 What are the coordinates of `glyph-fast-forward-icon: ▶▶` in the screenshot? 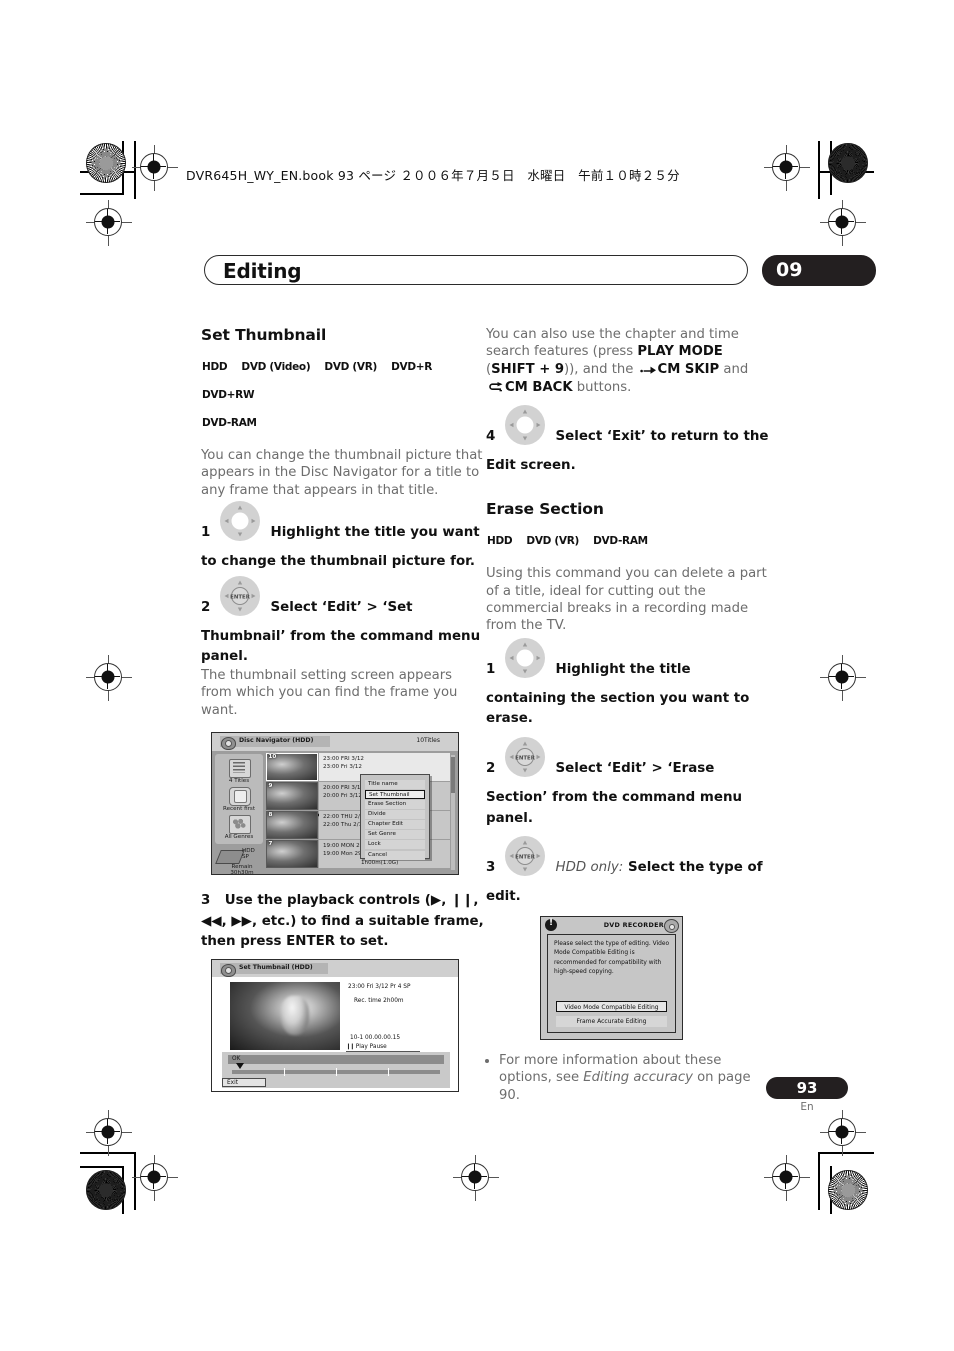 It's located at (241, 921).